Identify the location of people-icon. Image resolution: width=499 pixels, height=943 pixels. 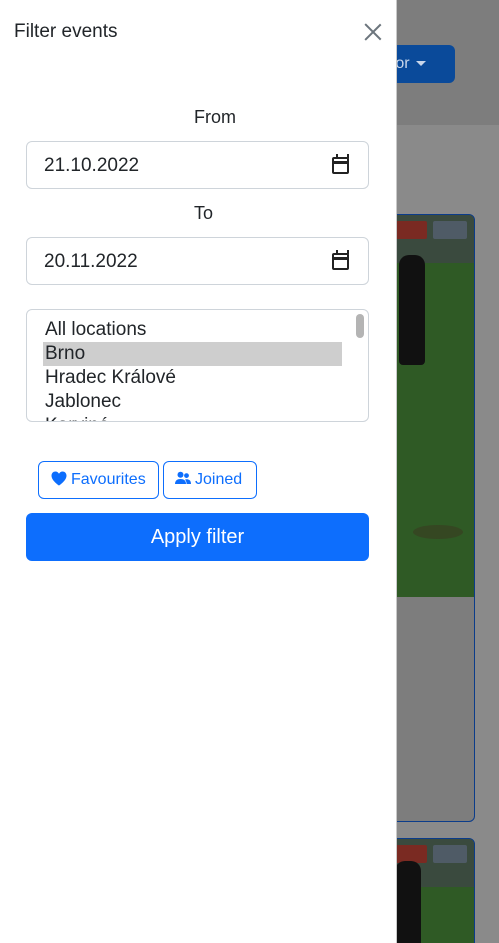
(183, 478).